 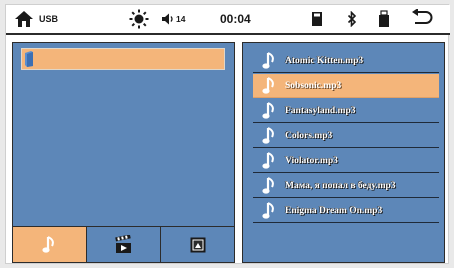 What do you see at coordinates (346, 86) in the screenshot?
I see `track-item-selected: Sobsonic.mp3` at bounding box center [346, 86].